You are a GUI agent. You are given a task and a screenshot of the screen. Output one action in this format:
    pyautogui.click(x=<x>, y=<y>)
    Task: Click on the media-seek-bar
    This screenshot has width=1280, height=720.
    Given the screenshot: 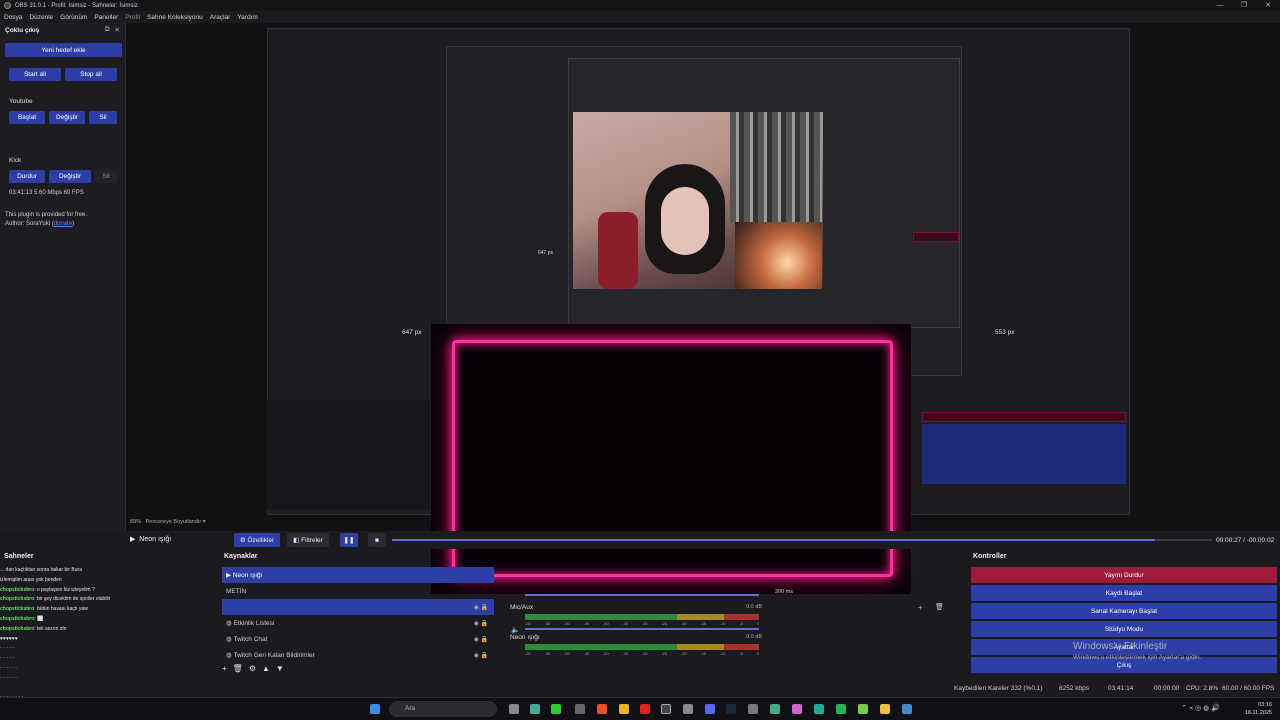 What is the action you would take?
    pyautogui.click(x=802, y=540)
    